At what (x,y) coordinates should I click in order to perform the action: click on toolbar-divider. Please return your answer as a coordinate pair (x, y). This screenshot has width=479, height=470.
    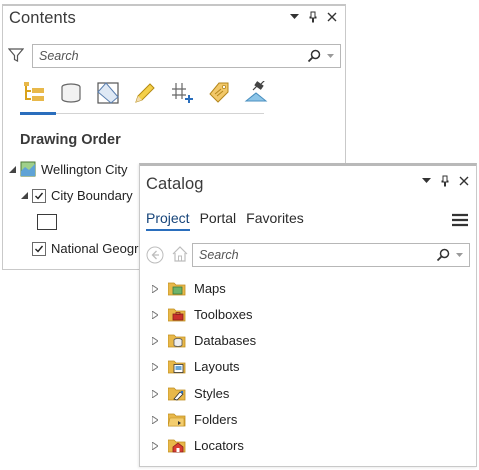
    Looking at the image, I should click on (142, 113).